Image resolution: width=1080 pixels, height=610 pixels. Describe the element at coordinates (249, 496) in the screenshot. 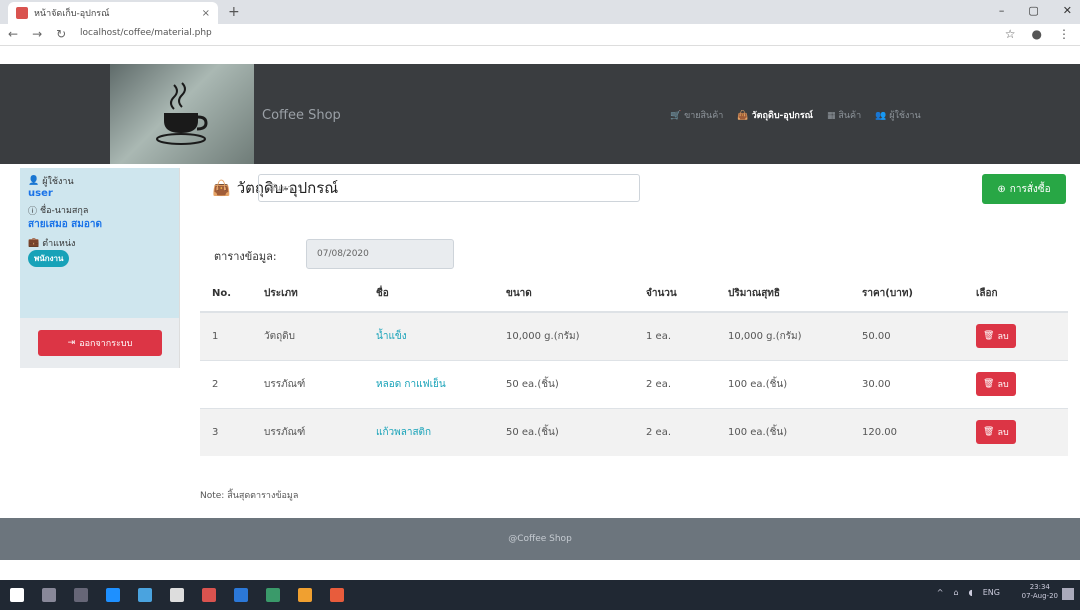

I see `table-note: Note: สิ้นสุดตารางข้อมูล` at that location.